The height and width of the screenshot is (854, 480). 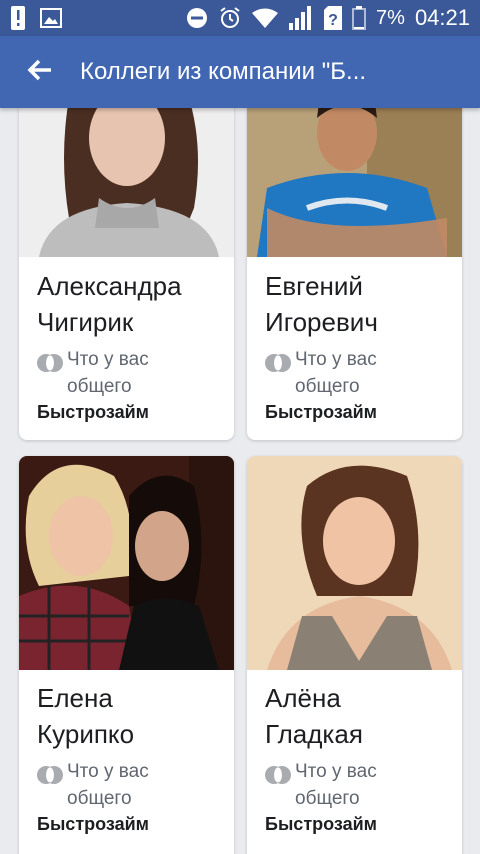 I want to click on alarm-icon, so click(x=230, y=18).